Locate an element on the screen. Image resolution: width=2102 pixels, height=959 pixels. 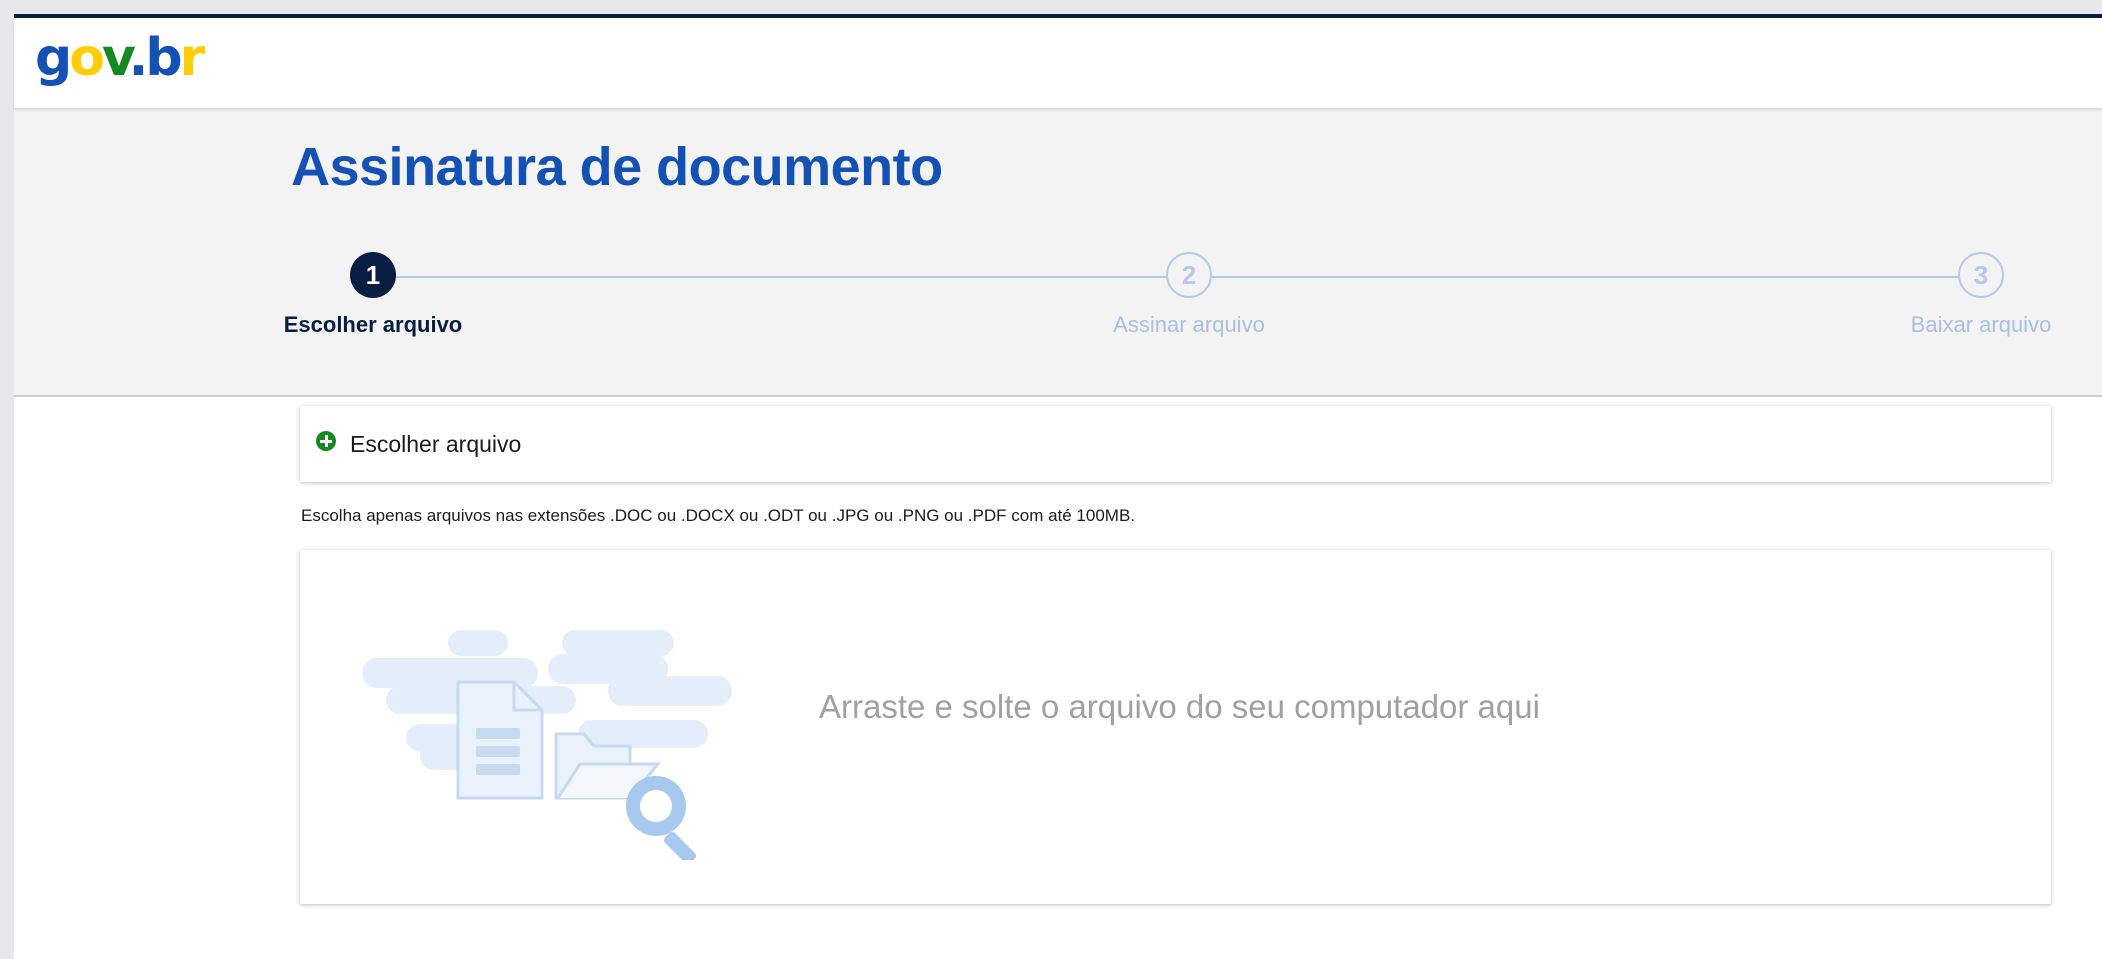
site-header: gov.br is located at coordinates (1058, 63).